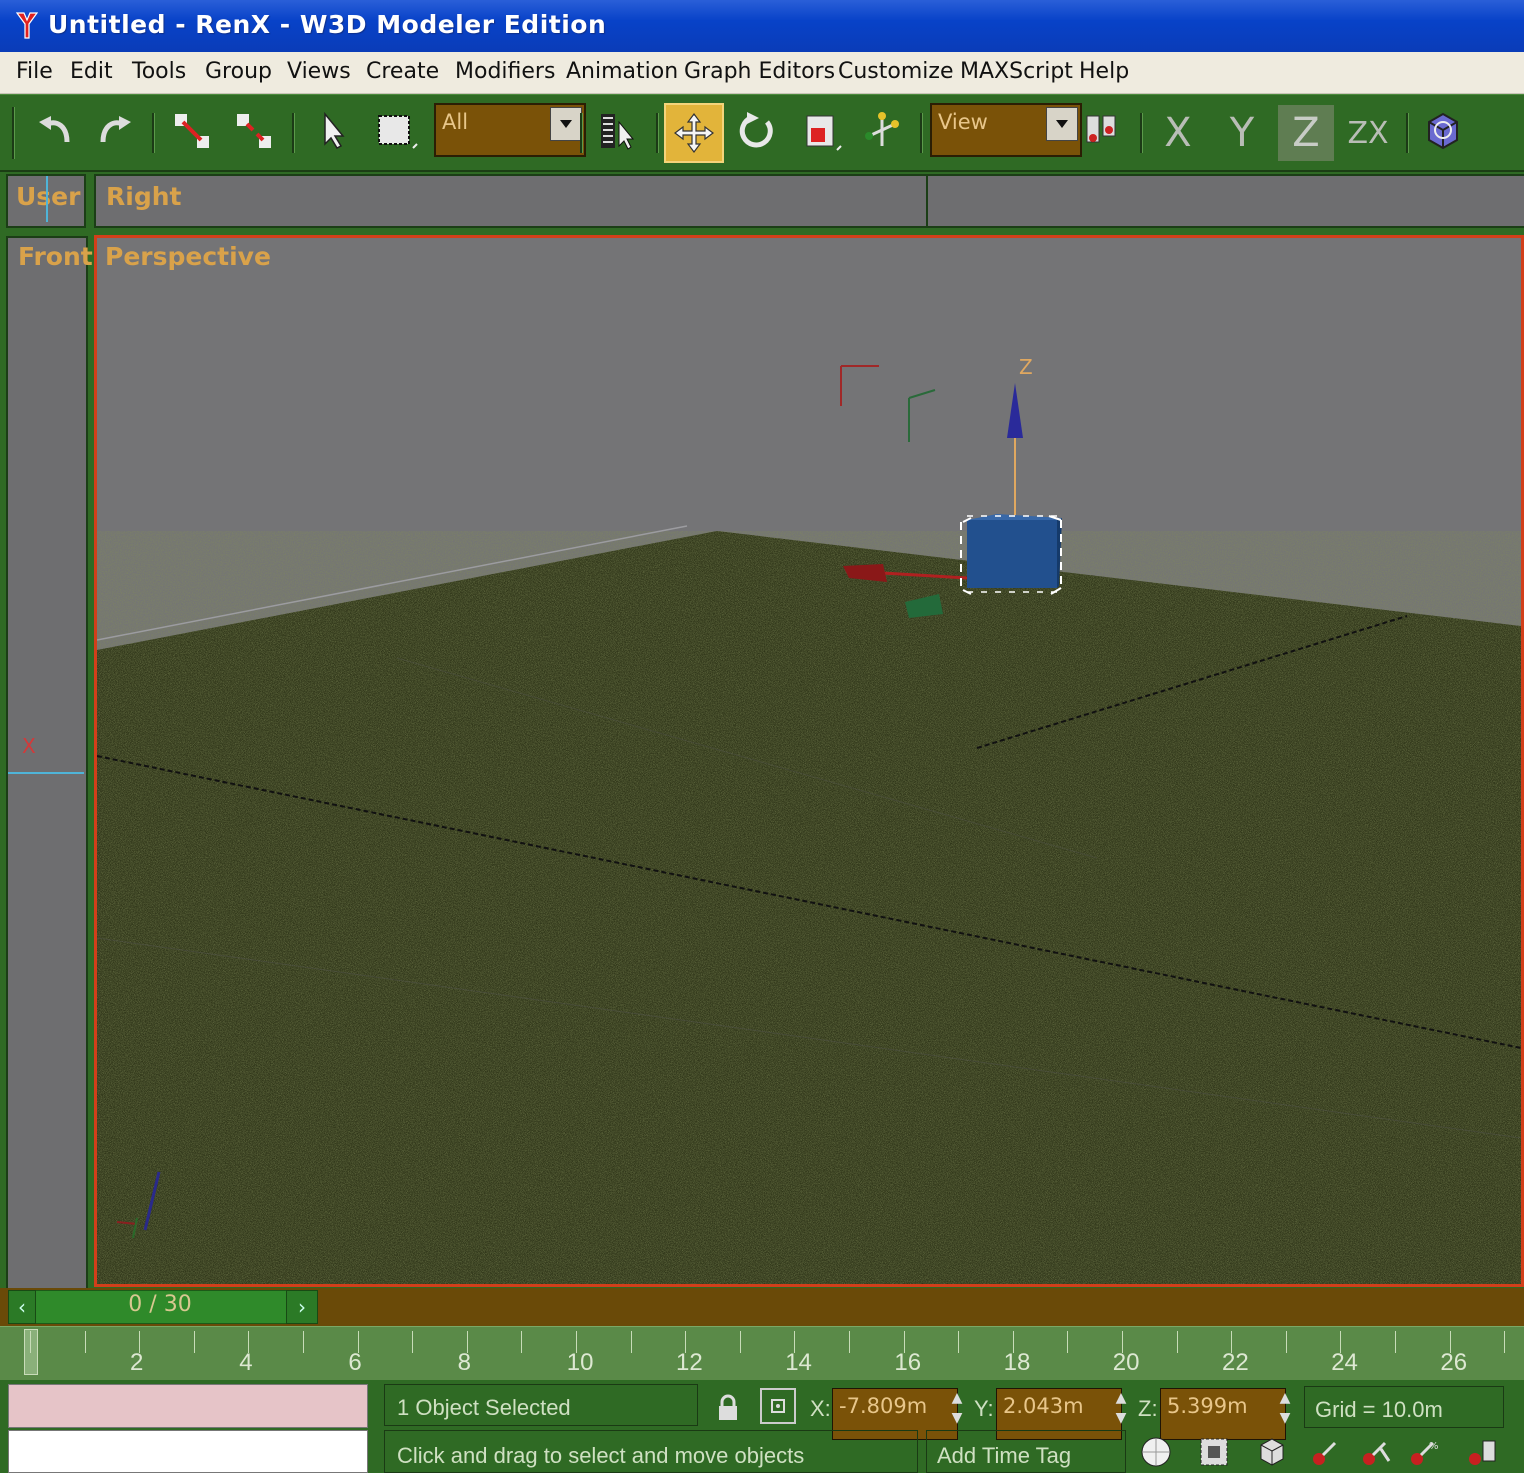 The height and width of the screenshot is (1473, 1524). I want to click on main-toolbar: All View X Y Z ZX, so click(762, 133).